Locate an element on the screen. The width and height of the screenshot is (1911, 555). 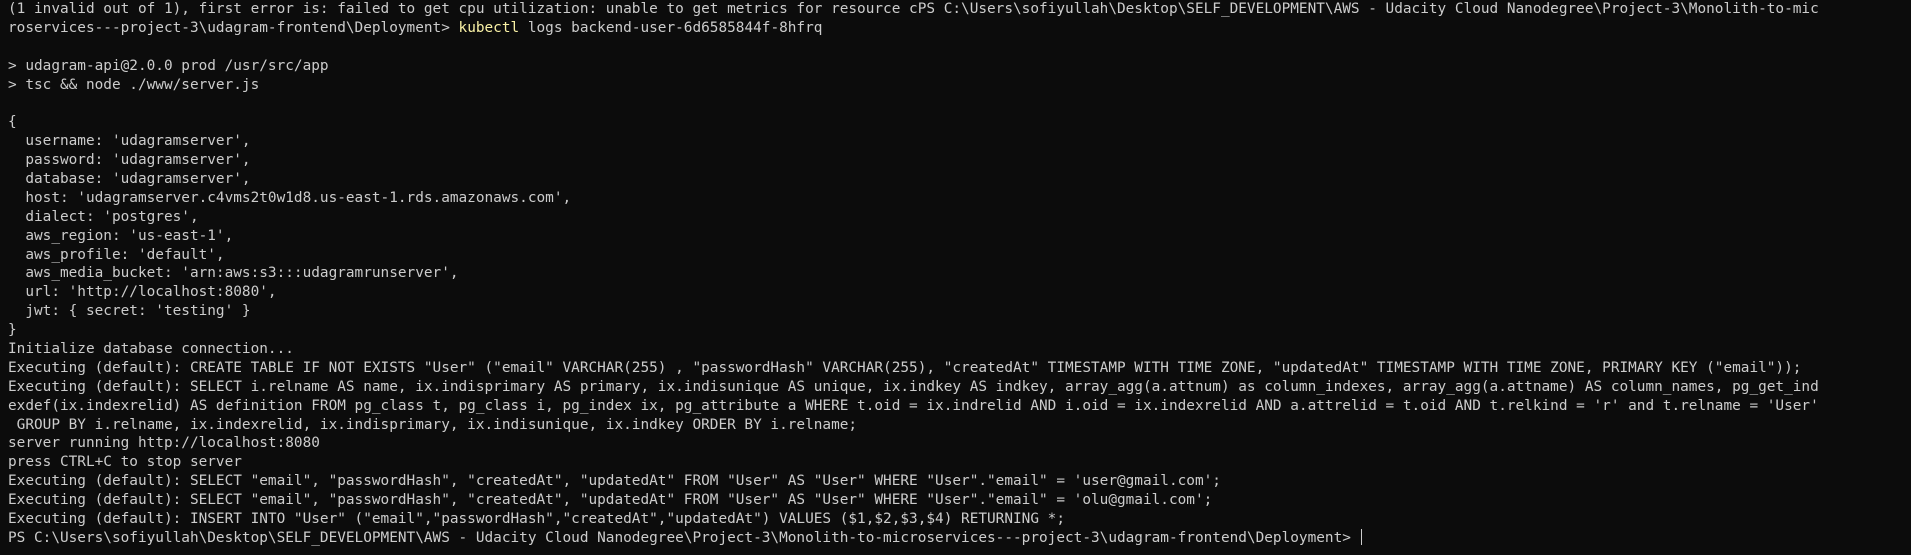
output-line: username: 'udagramserver', is located at coordinates (129, 141).